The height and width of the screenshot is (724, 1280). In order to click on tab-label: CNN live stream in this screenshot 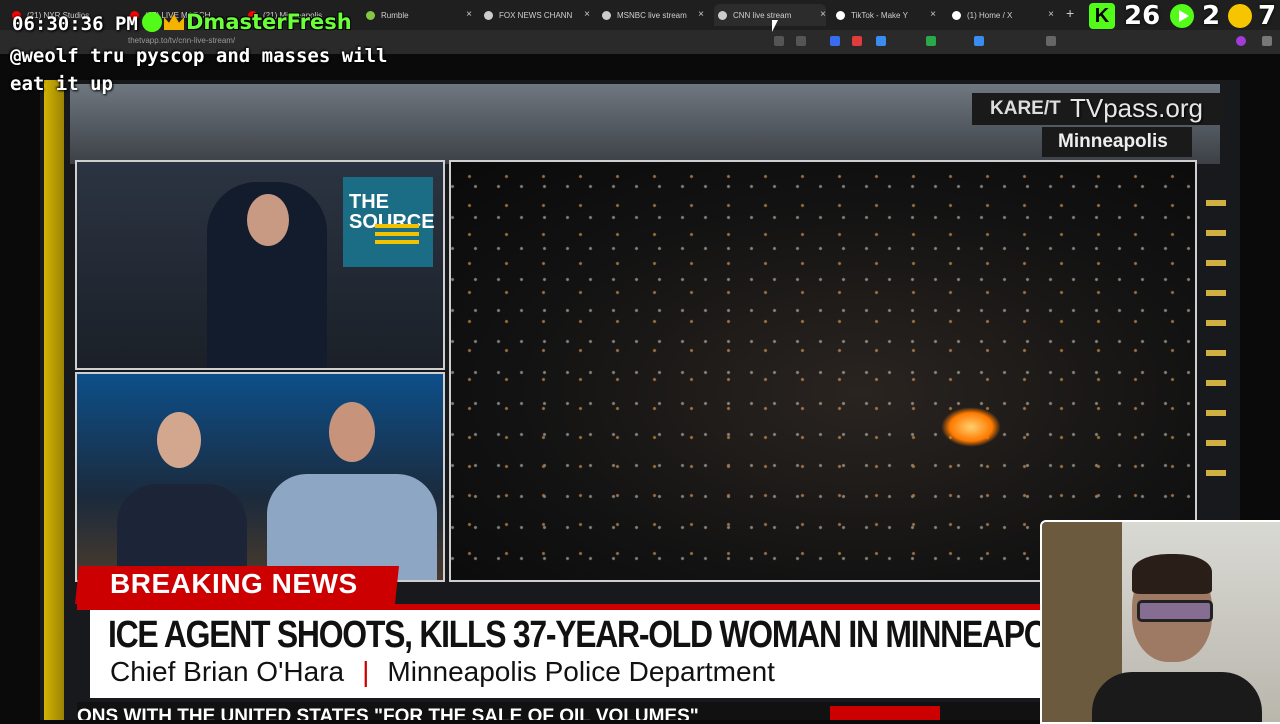, I will do `click(762, 15)`.